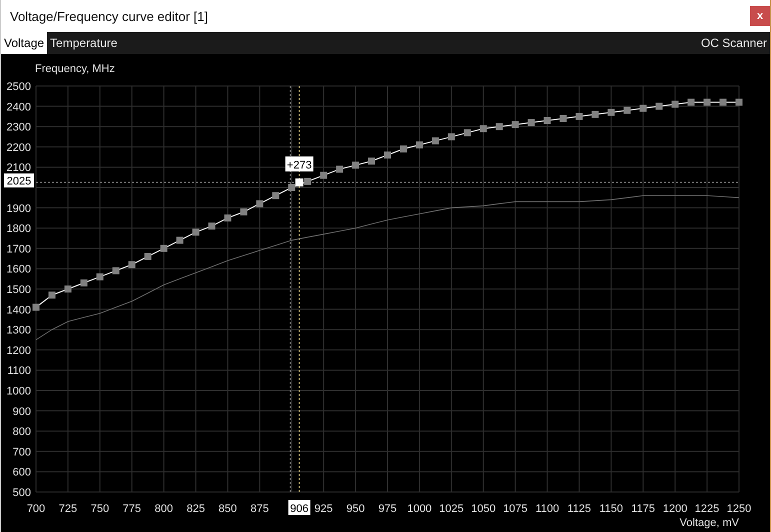  Describe the element at coordinates (132, 509) in the screenshot. I see `x-tick-label: 775` at that location.